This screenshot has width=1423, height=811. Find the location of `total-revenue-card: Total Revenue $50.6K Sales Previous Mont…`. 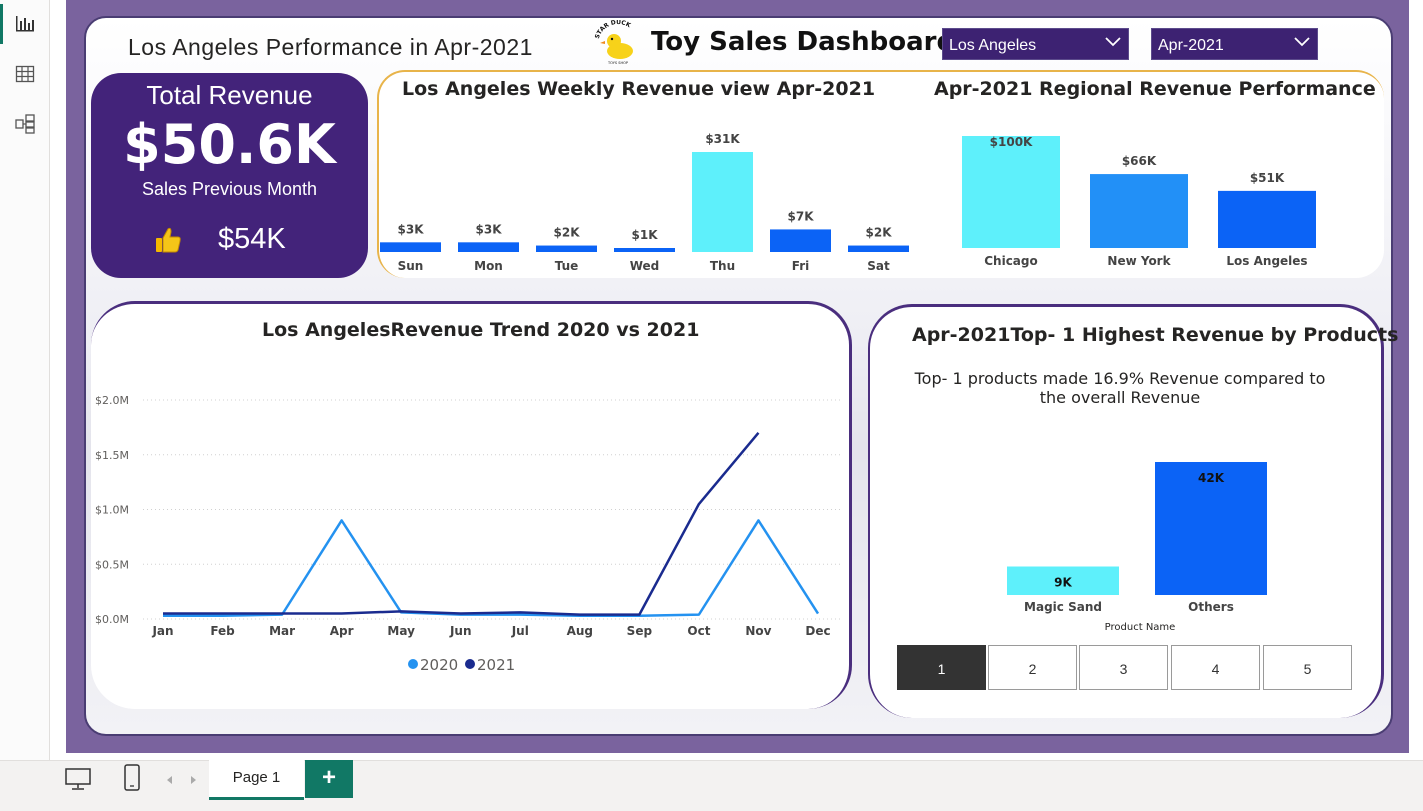

total-revenue-card: Total Revenue $50.6K Sales Previous Mont… is located at coordinates (229, 175).